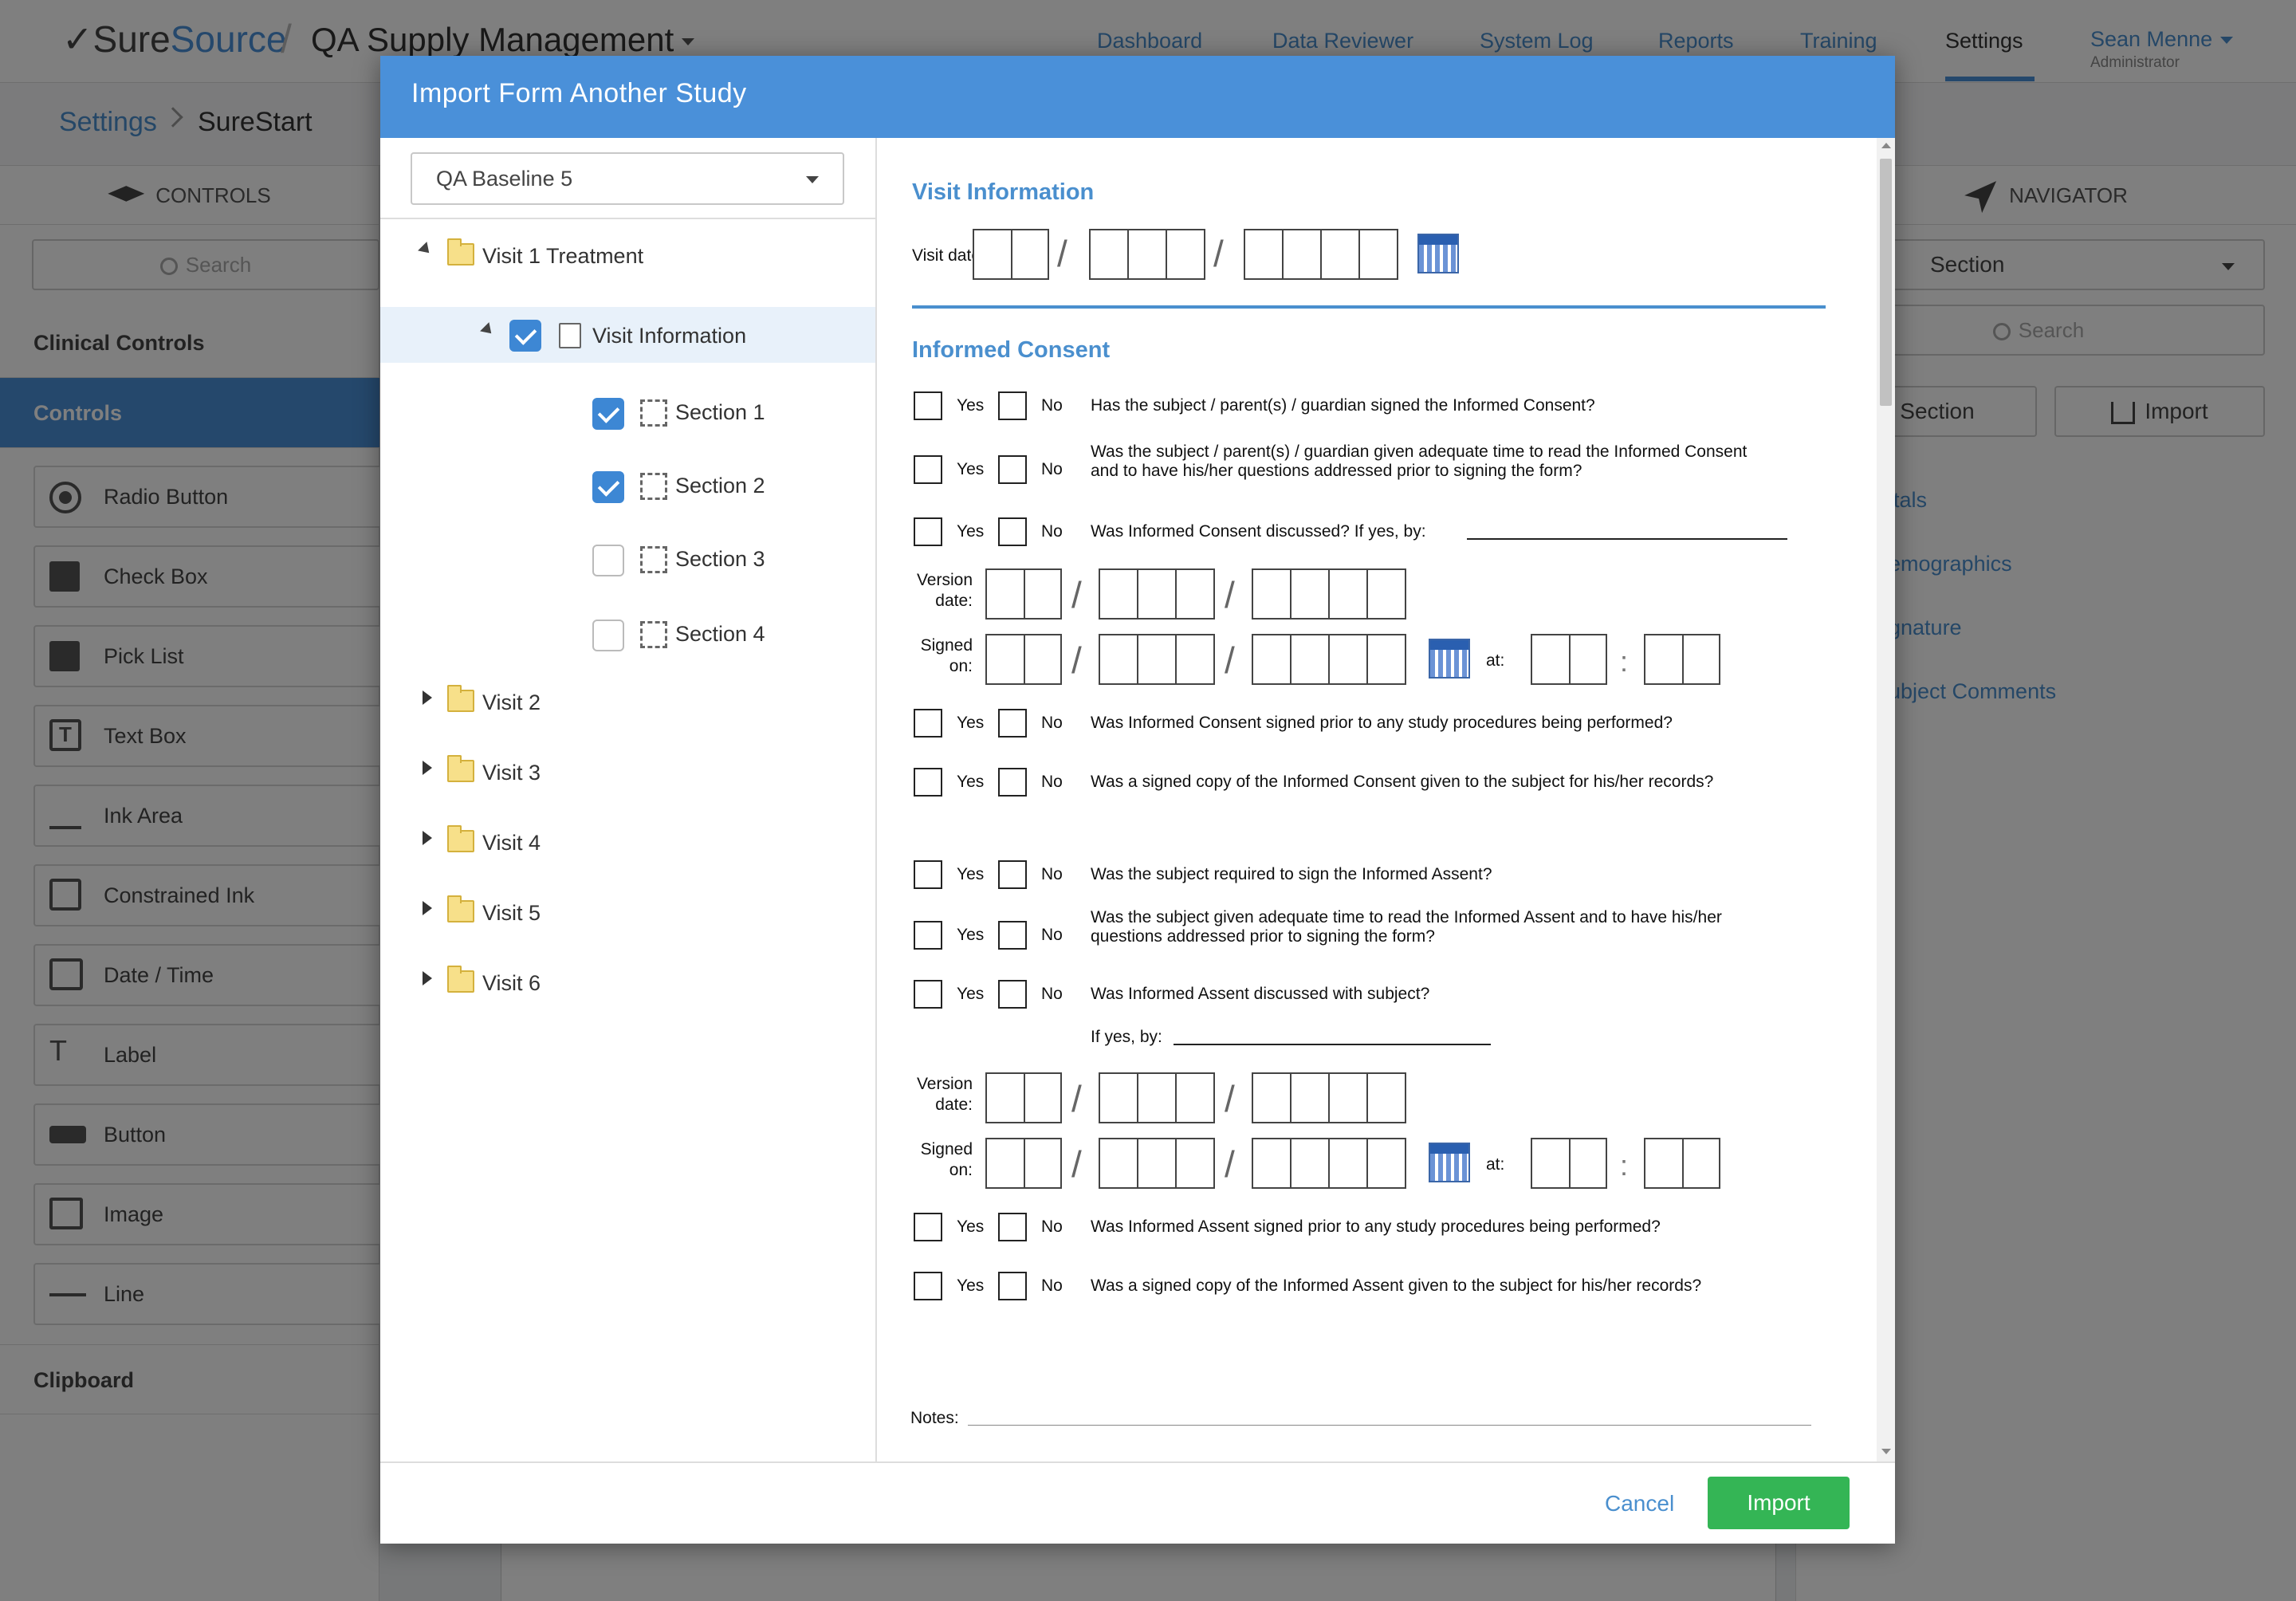 Image resolution: width=2296 pixels, height=1601 pixels. Describe the element at coordinates (928, 935) in the screenshot. I see `q7-yes-checkbox` at that location.